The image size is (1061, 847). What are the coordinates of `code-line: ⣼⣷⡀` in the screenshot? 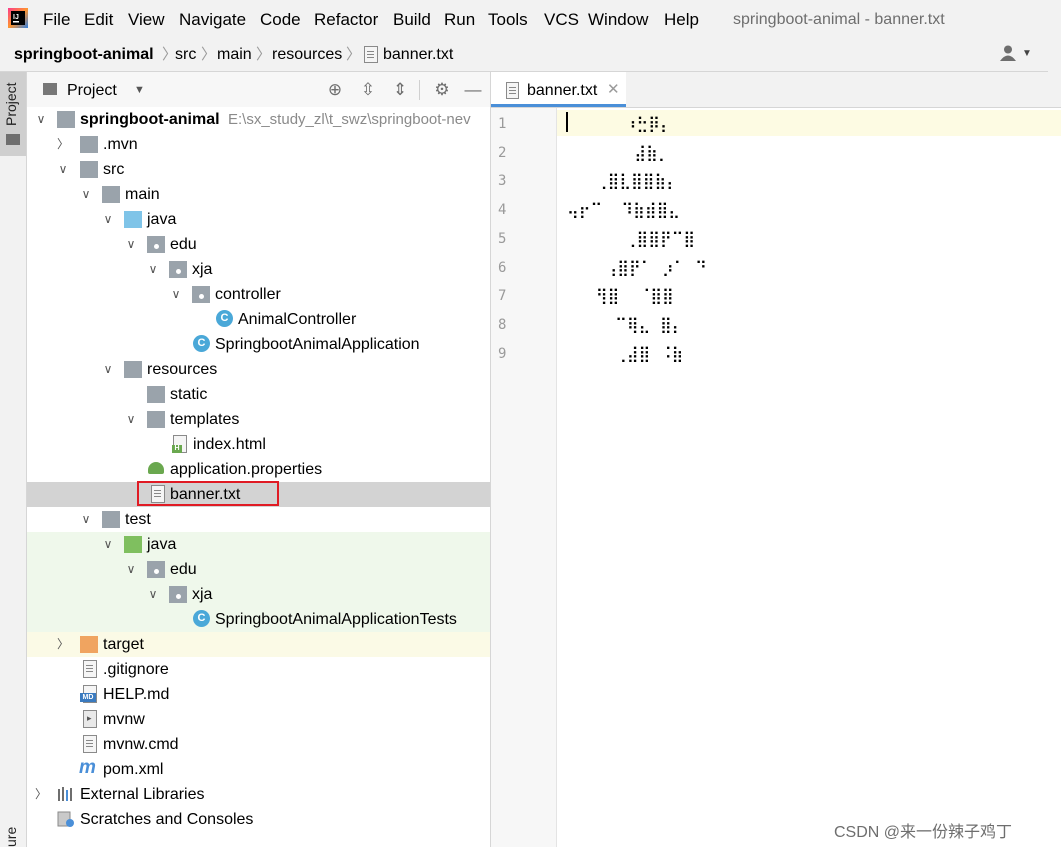 It's located at (618, 153).